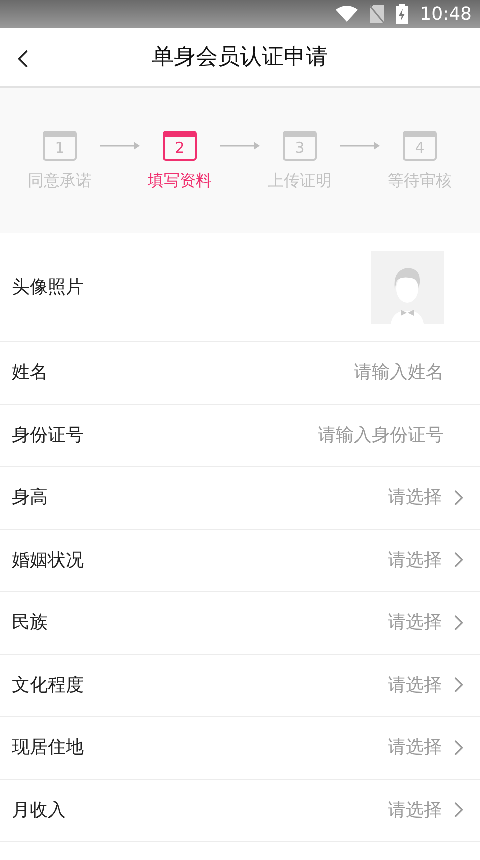 The image size is (480, 860). What do you see at coordinates (48, 436) in the screenshot?
I see `field-label: 身份证号` at bounding box center [48, 436].